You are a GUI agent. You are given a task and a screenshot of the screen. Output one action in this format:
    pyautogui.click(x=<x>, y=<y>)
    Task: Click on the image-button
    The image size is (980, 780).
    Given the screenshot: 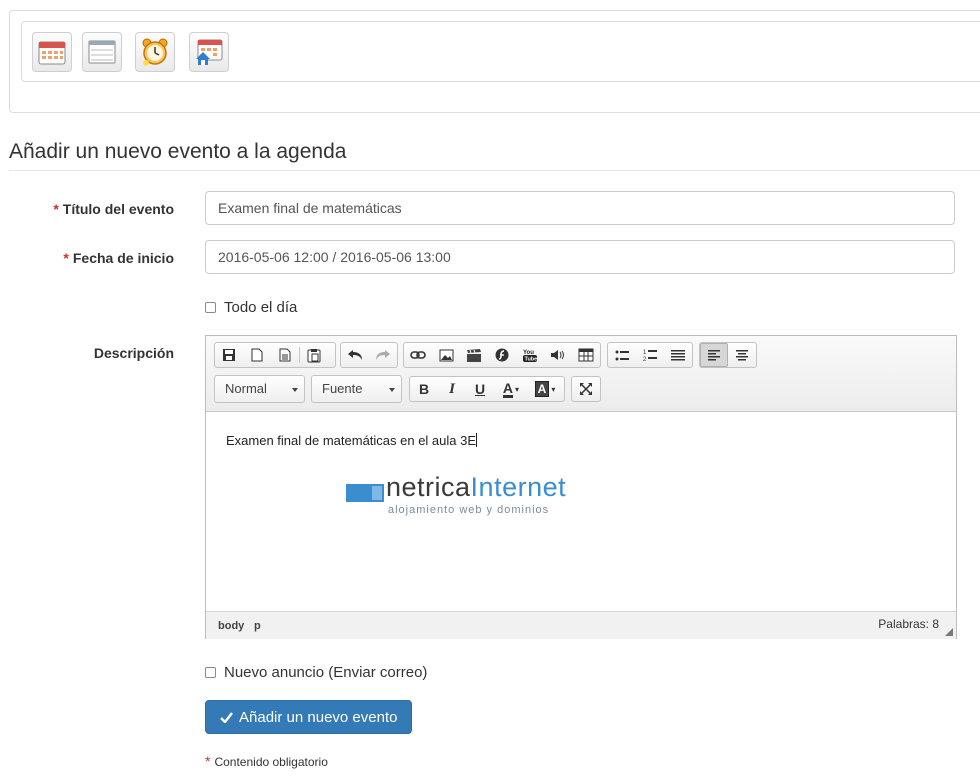 What is the action you would take?
    pyautogui.click(x=446, y=355)
    